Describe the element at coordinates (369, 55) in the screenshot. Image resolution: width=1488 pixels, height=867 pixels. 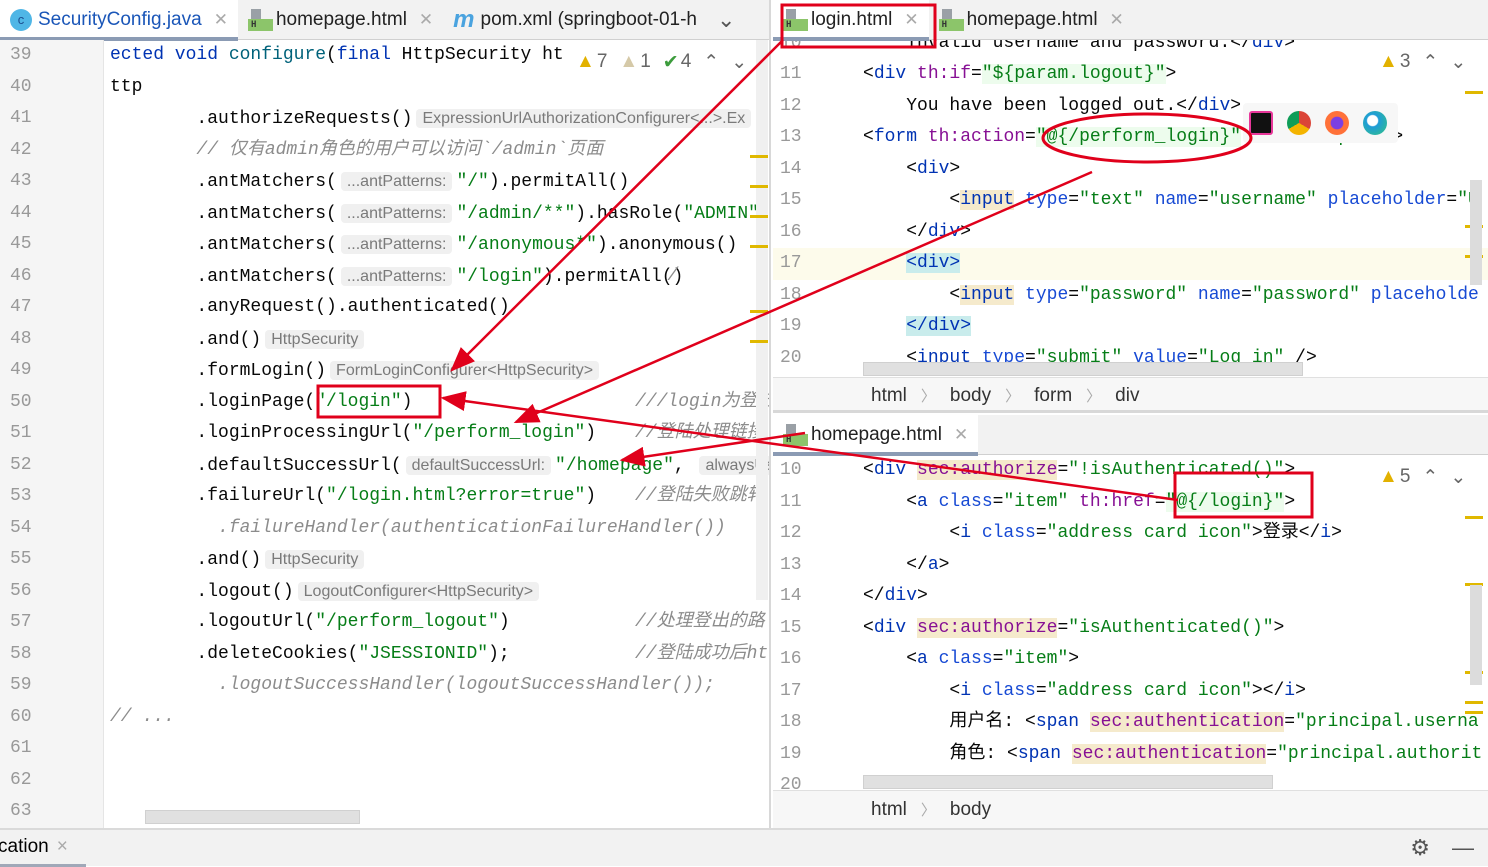
I see `code-token: final` at that location.